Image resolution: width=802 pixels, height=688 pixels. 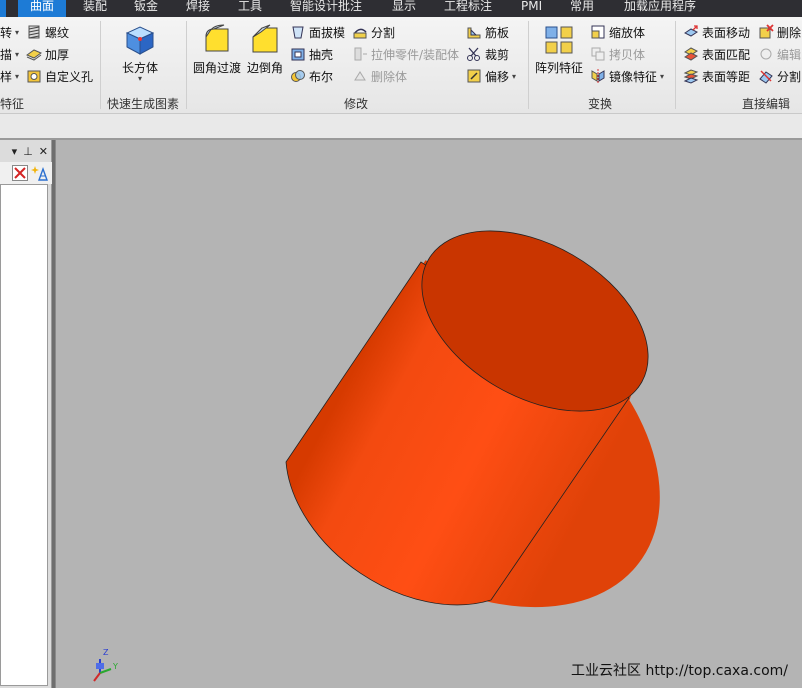 What do you see at coordinates (3, 8) in the screenshot?
I see `tab-left-stub` at bounding box center [3, 8].